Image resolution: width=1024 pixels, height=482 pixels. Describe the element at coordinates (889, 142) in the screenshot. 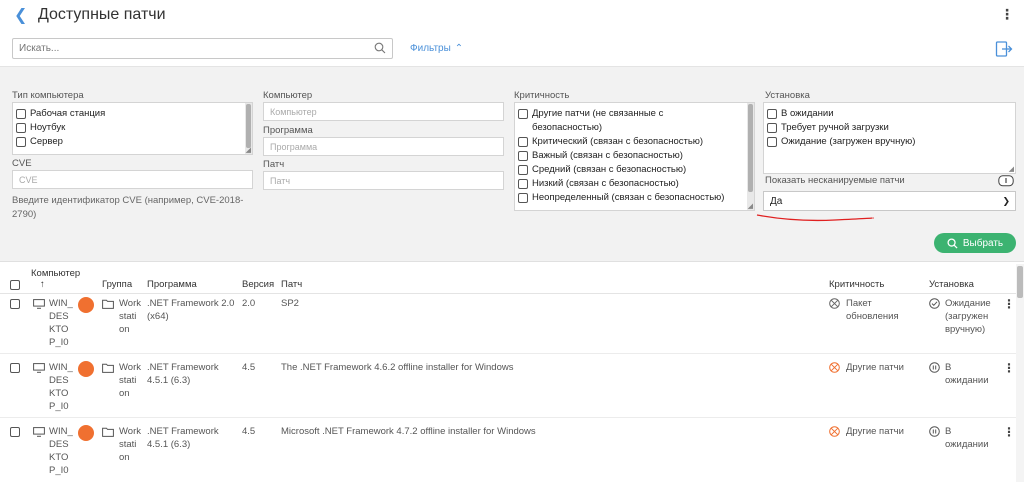

I see `list-item: Ожидание (загружен вручную)` at that location.